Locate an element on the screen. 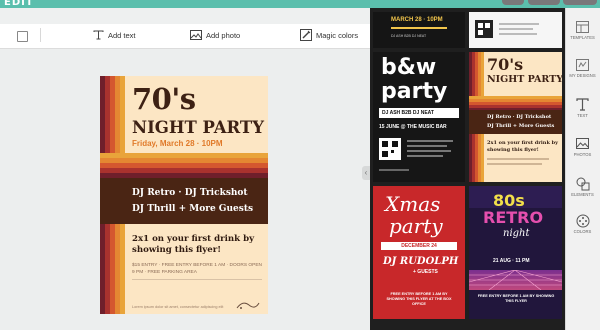 The image size is (600, 330). template-text: DJ Thrill + More Guests is located at coordinates (521, 126).